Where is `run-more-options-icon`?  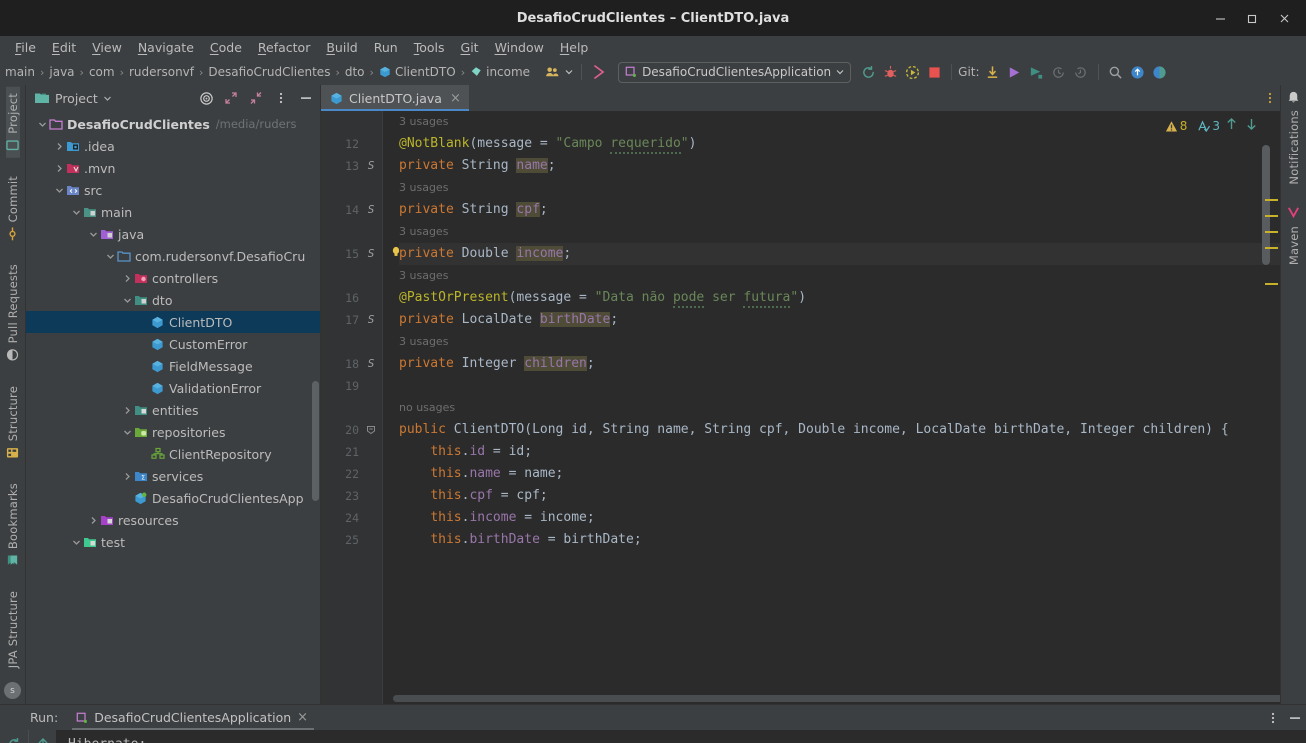 run-more-options-icon is located at coordinates (1273, 718).